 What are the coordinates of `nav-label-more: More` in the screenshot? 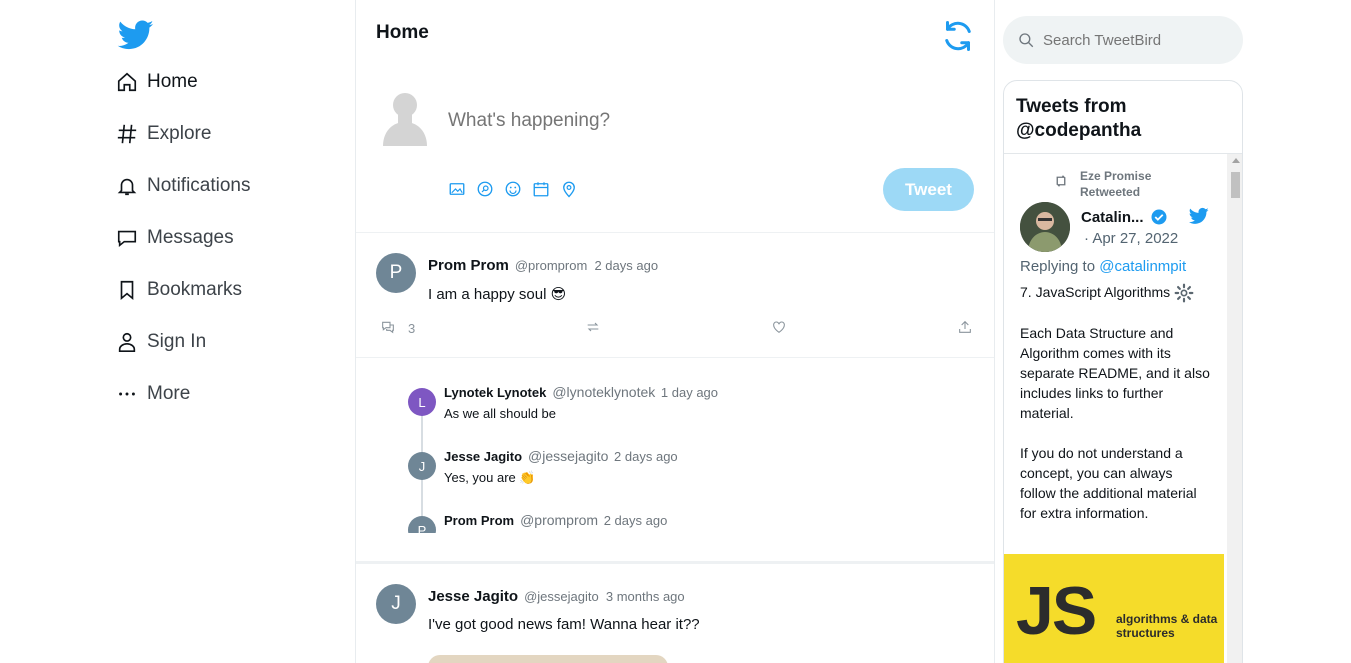 It's located at (169, 393).